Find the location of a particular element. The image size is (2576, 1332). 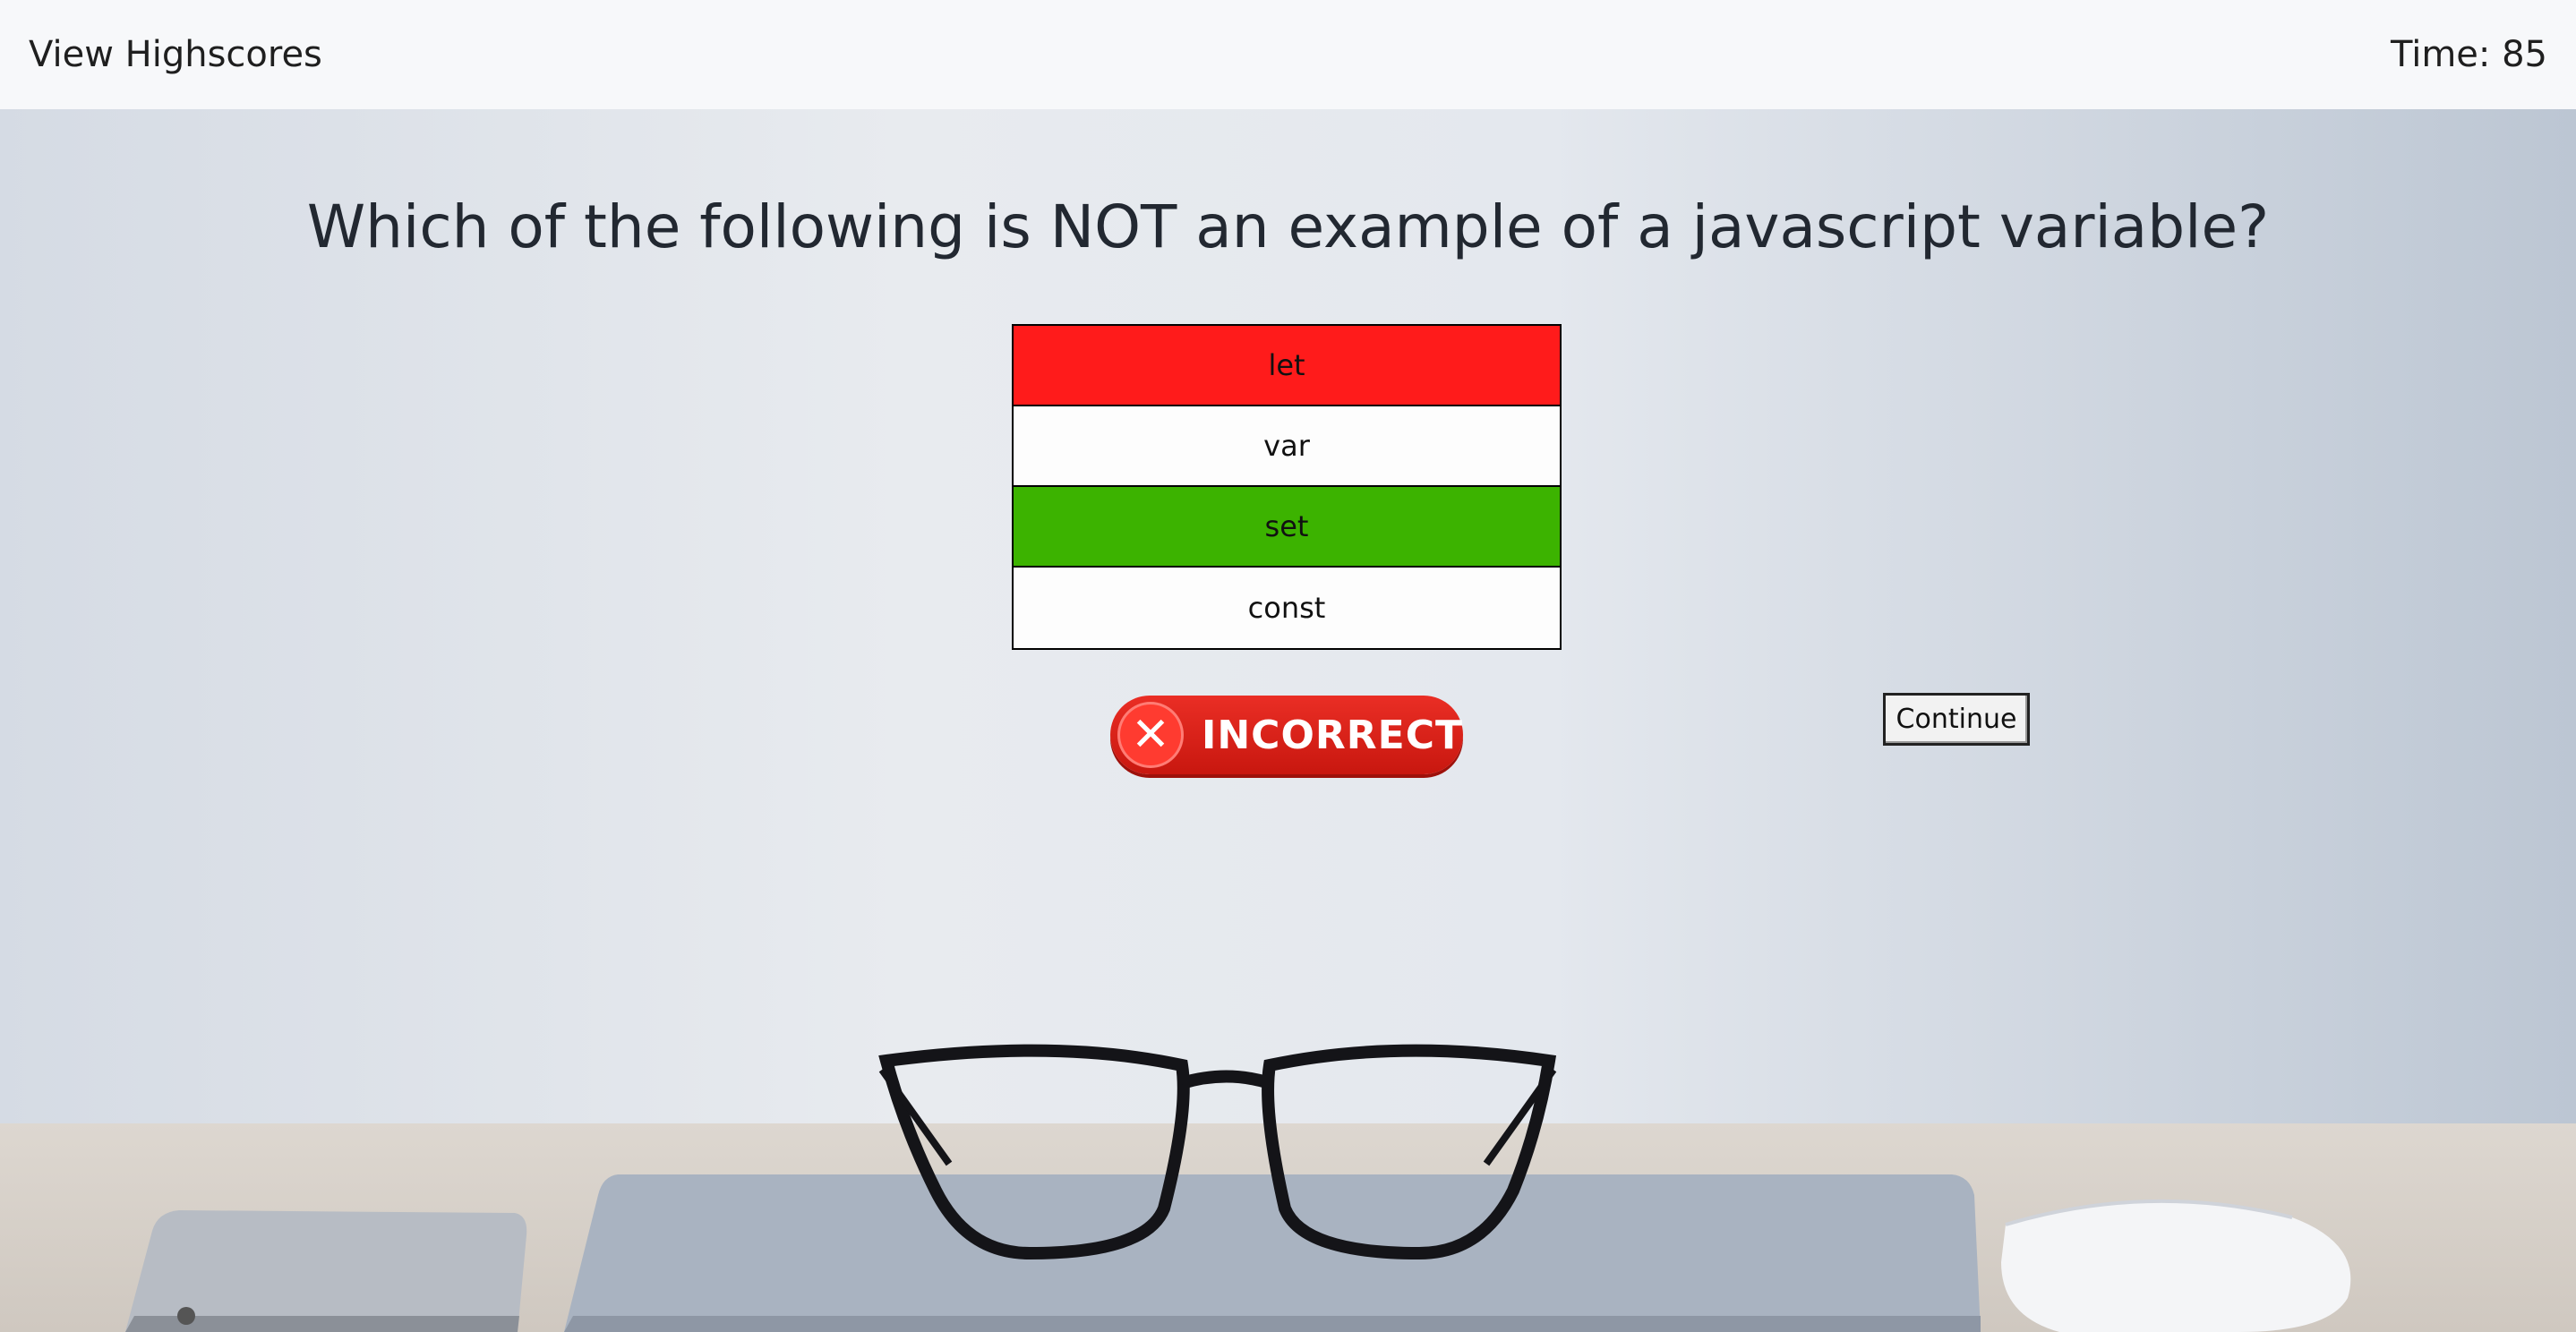

answer-option-set: set is located at coordinates (1287, 527).